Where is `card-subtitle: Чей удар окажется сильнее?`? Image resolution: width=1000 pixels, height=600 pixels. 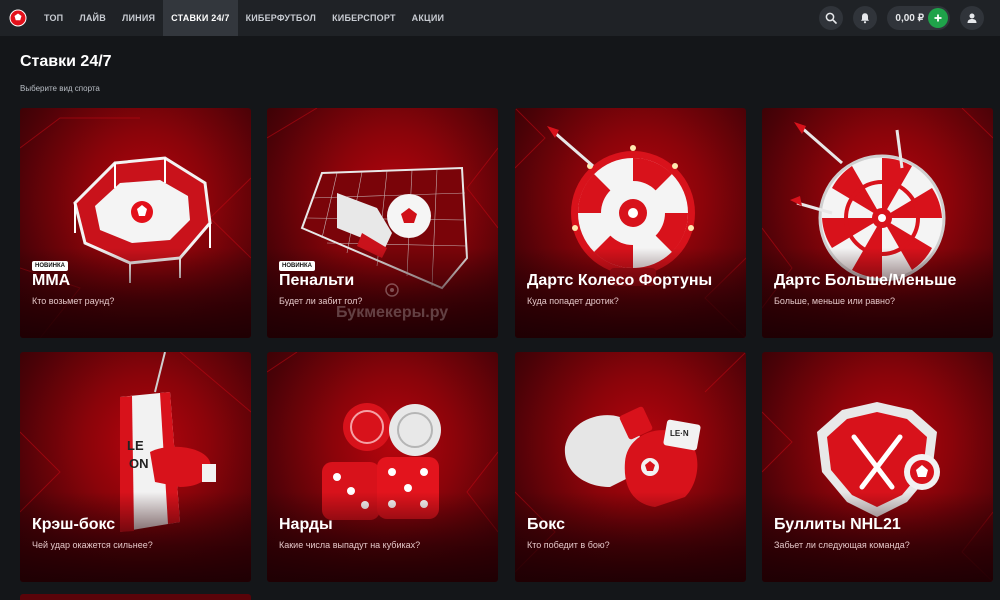 card-subtitle: Чей удар окажется сильнее? is located at coordinates (92, 545).